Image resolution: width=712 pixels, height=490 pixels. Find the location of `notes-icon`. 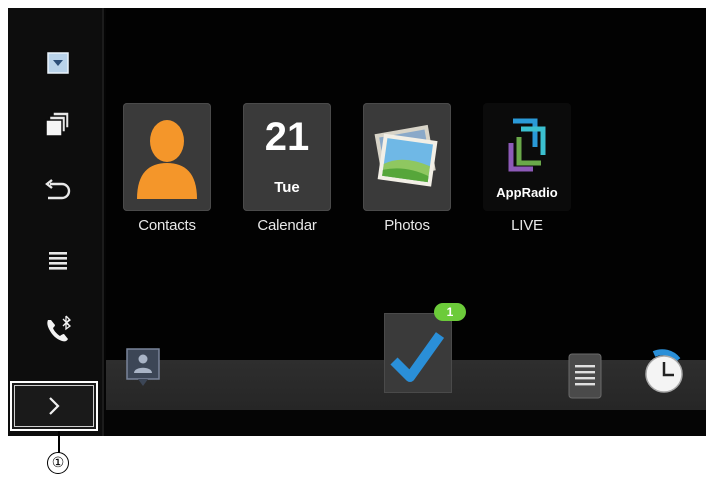

notes-icon is located at coordinates (585, 376).